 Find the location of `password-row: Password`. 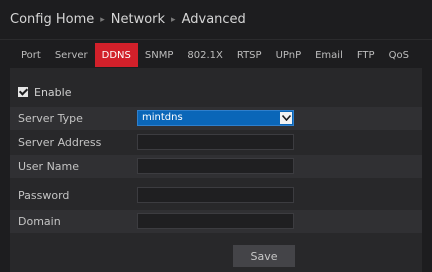

password-row: Password is located at coordinates (216, 195).